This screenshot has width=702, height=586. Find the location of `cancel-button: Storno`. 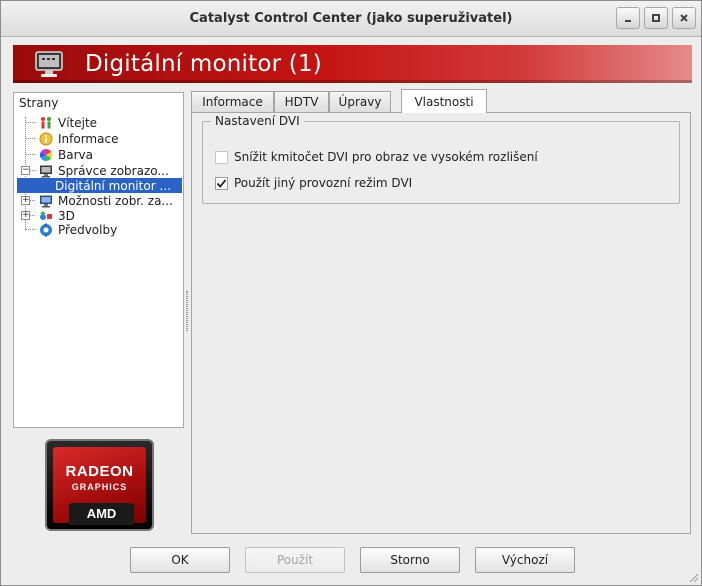

cancel-button: Storno is located at coordinates (410, 560).